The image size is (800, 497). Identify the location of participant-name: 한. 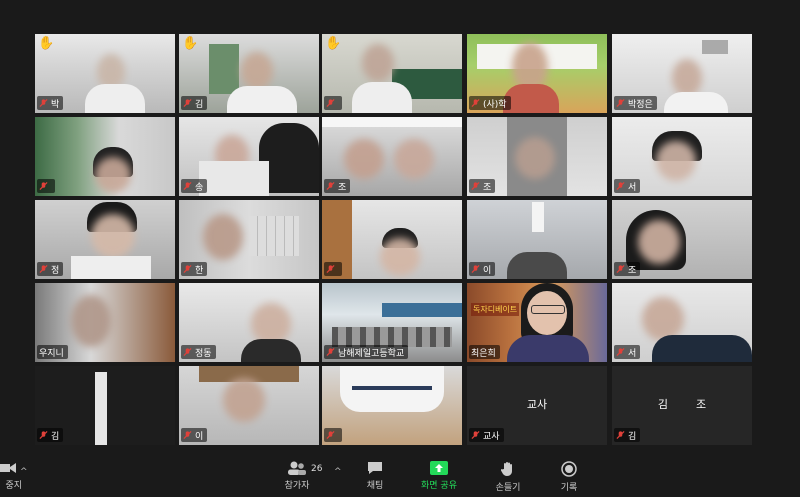
(199, 270).